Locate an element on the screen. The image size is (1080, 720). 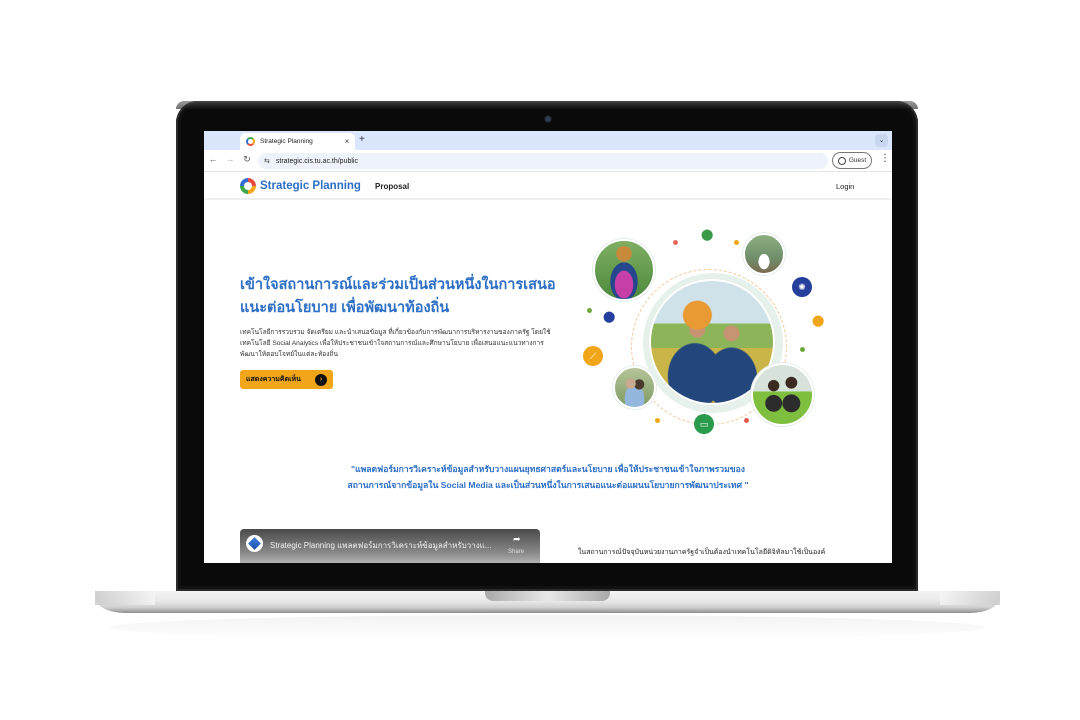
webcam-icon is located at coordinates (548, 119).